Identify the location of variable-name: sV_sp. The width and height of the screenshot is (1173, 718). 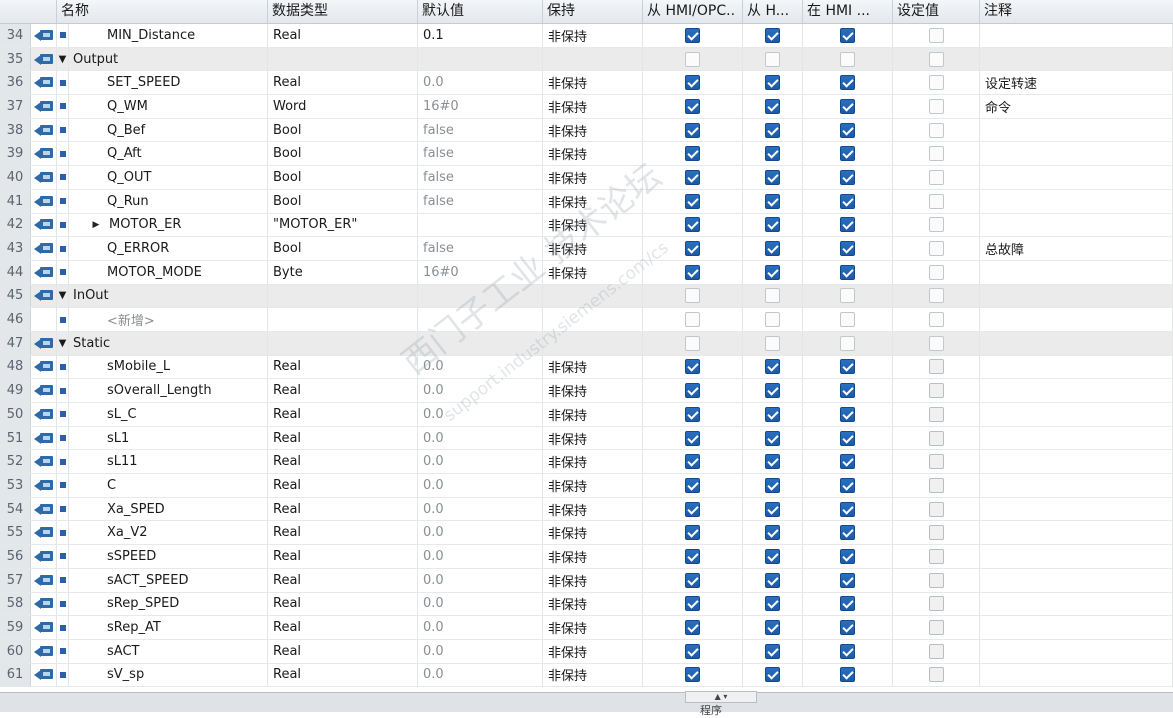
(168, 675).